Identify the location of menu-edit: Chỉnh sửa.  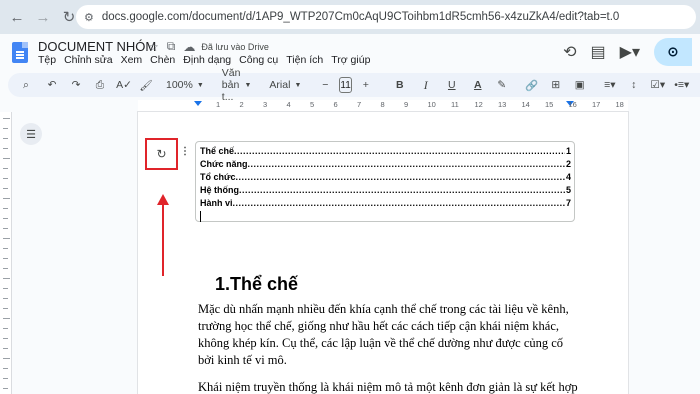
(88, 60).